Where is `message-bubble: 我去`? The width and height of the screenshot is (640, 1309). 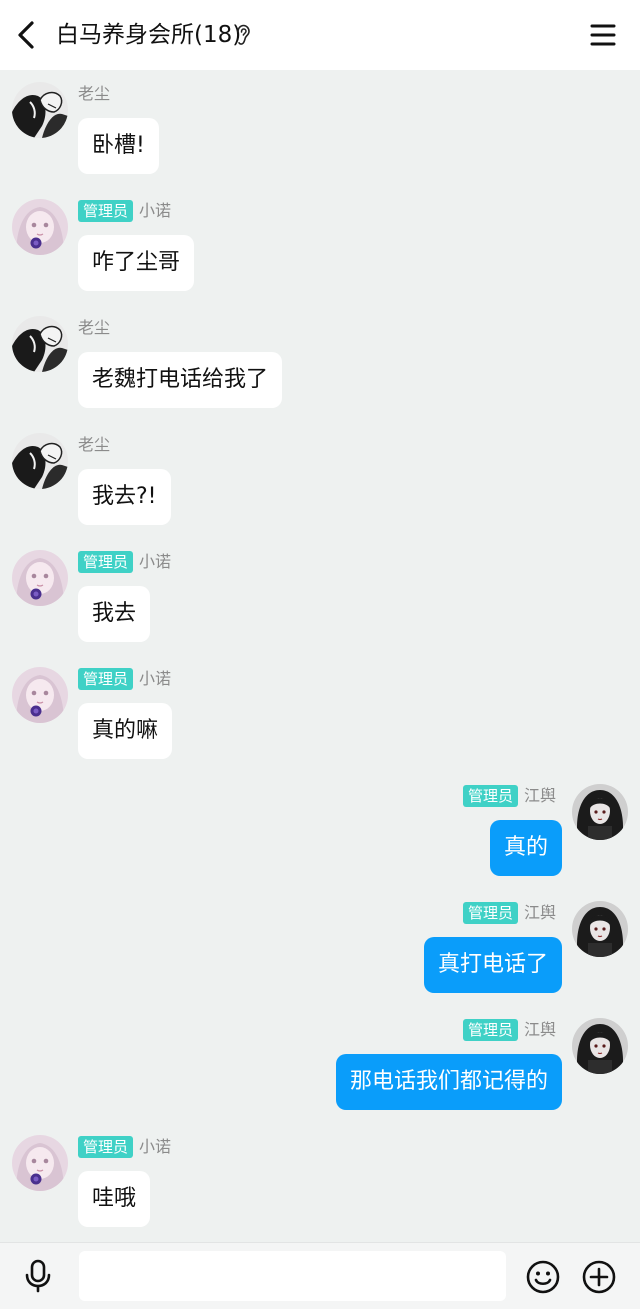
message-bubble: 我去 is located at coordinates (114, 614).